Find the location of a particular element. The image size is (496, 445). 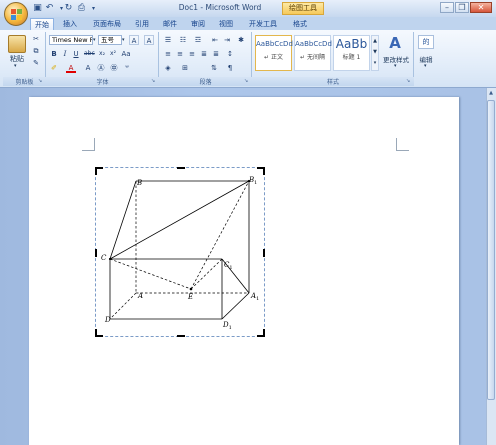

point-C is located at coordinates (110, 259).